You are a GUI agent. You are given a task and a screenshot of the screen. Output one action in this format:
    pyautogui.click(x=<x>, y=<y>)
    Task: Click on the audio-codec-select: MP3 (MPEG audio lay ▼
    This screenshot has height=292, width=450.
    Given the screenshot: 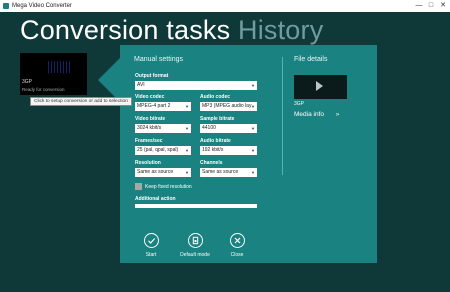 What is the action you would take?
    pyautogui.click(x=228, y=106)
    